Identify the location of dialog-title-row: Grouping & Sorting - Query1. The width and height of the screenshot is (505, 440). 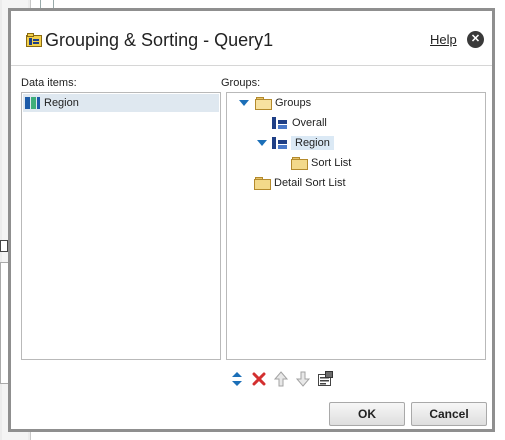
(149, 40).